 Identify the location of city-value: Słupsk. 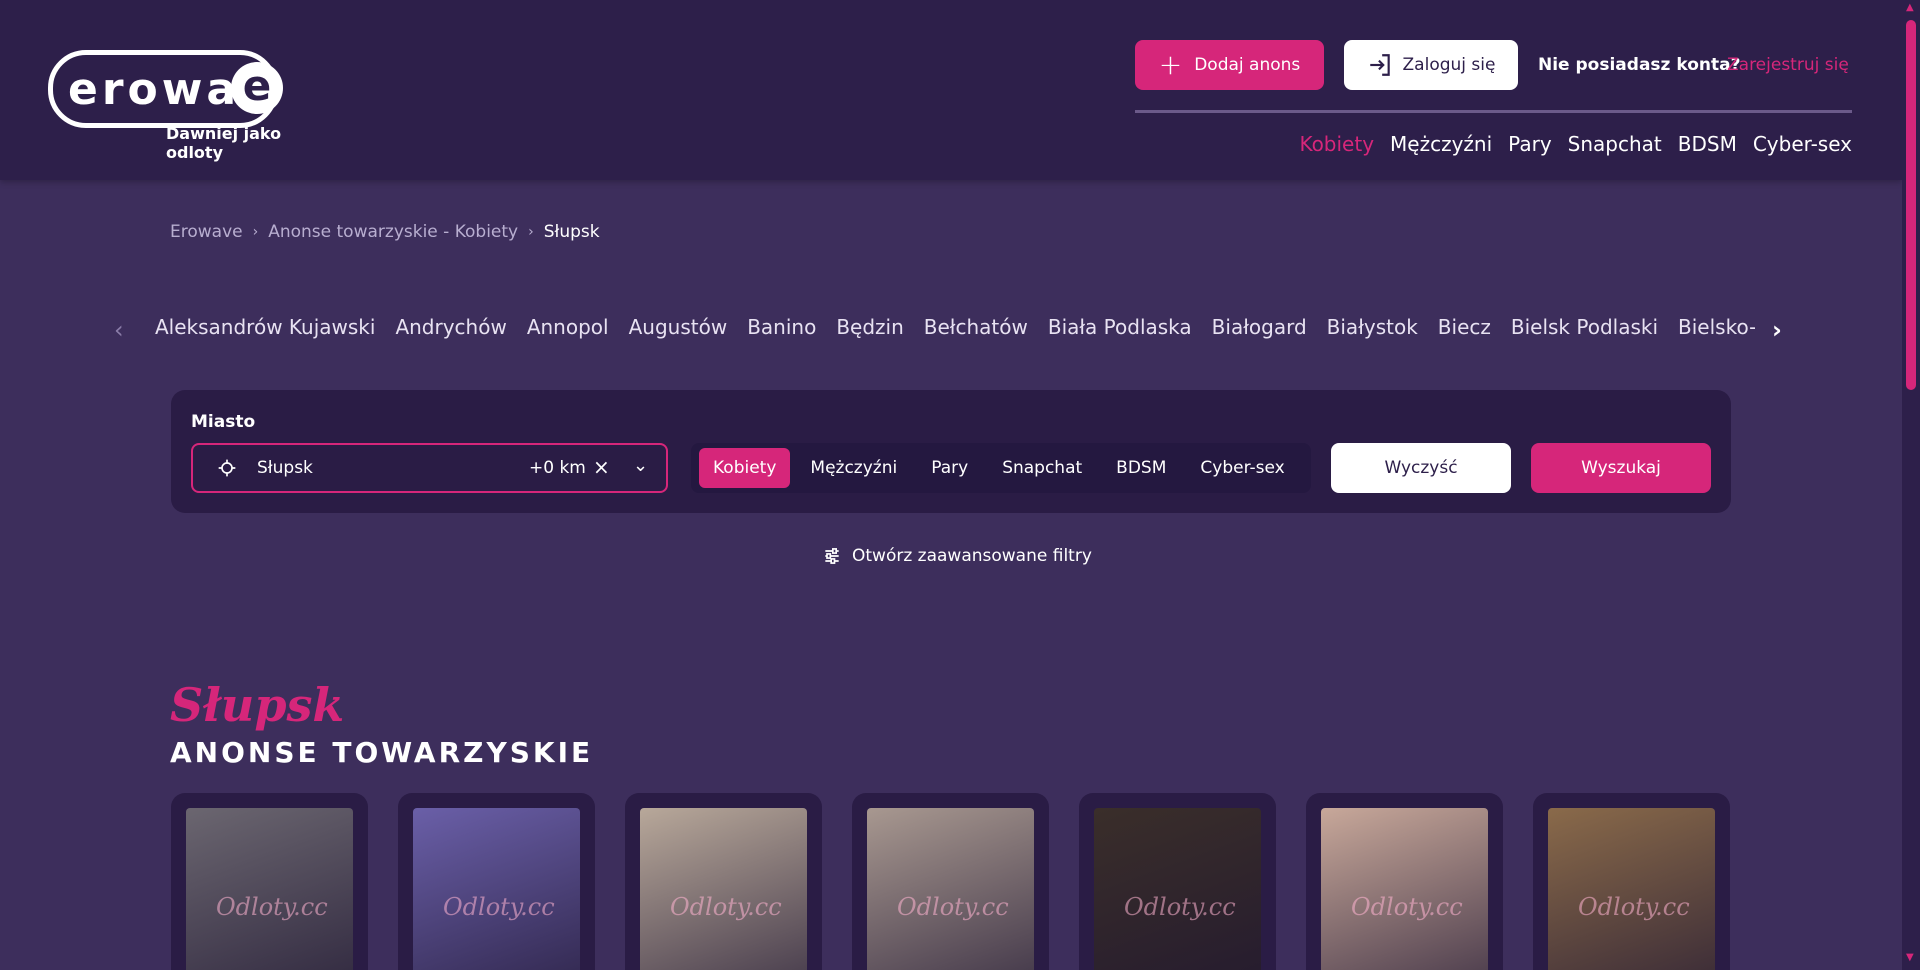
(285, 468).